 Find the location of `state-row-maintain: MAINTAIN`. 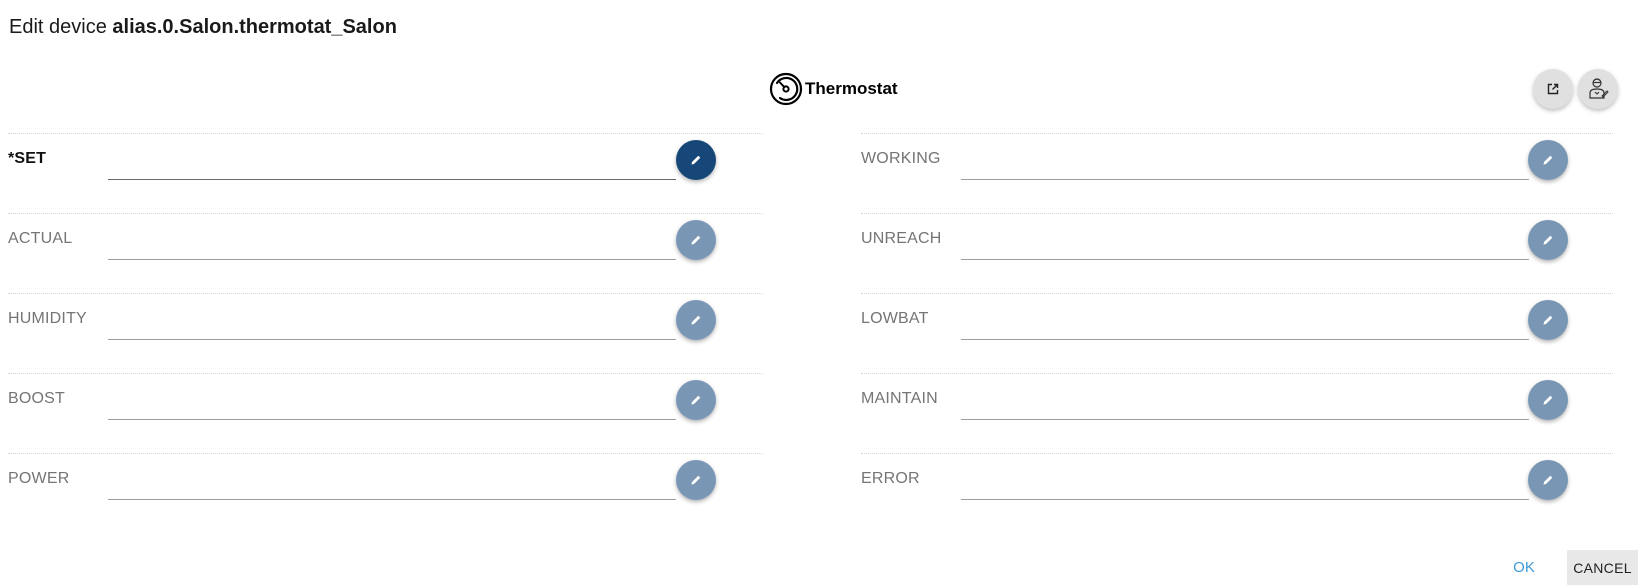

state-row-maintain: MAINTAIN is located at coordinates (1237, 413).